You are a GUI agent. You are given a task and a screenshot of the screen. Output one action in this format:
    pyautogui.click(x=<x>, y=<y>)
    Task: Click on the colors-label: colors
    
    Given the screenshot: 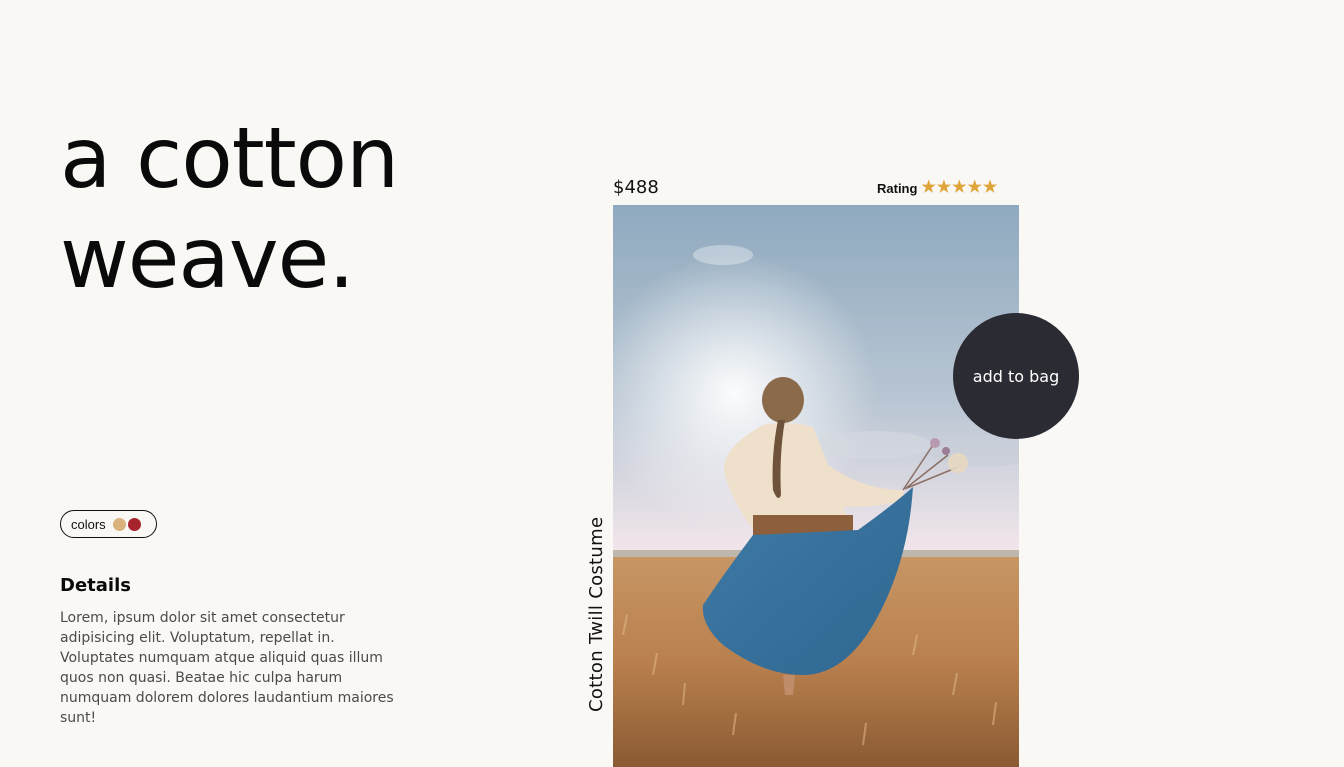 What is the action you would take?
    pyautogui.click(x=88, y=524)
    